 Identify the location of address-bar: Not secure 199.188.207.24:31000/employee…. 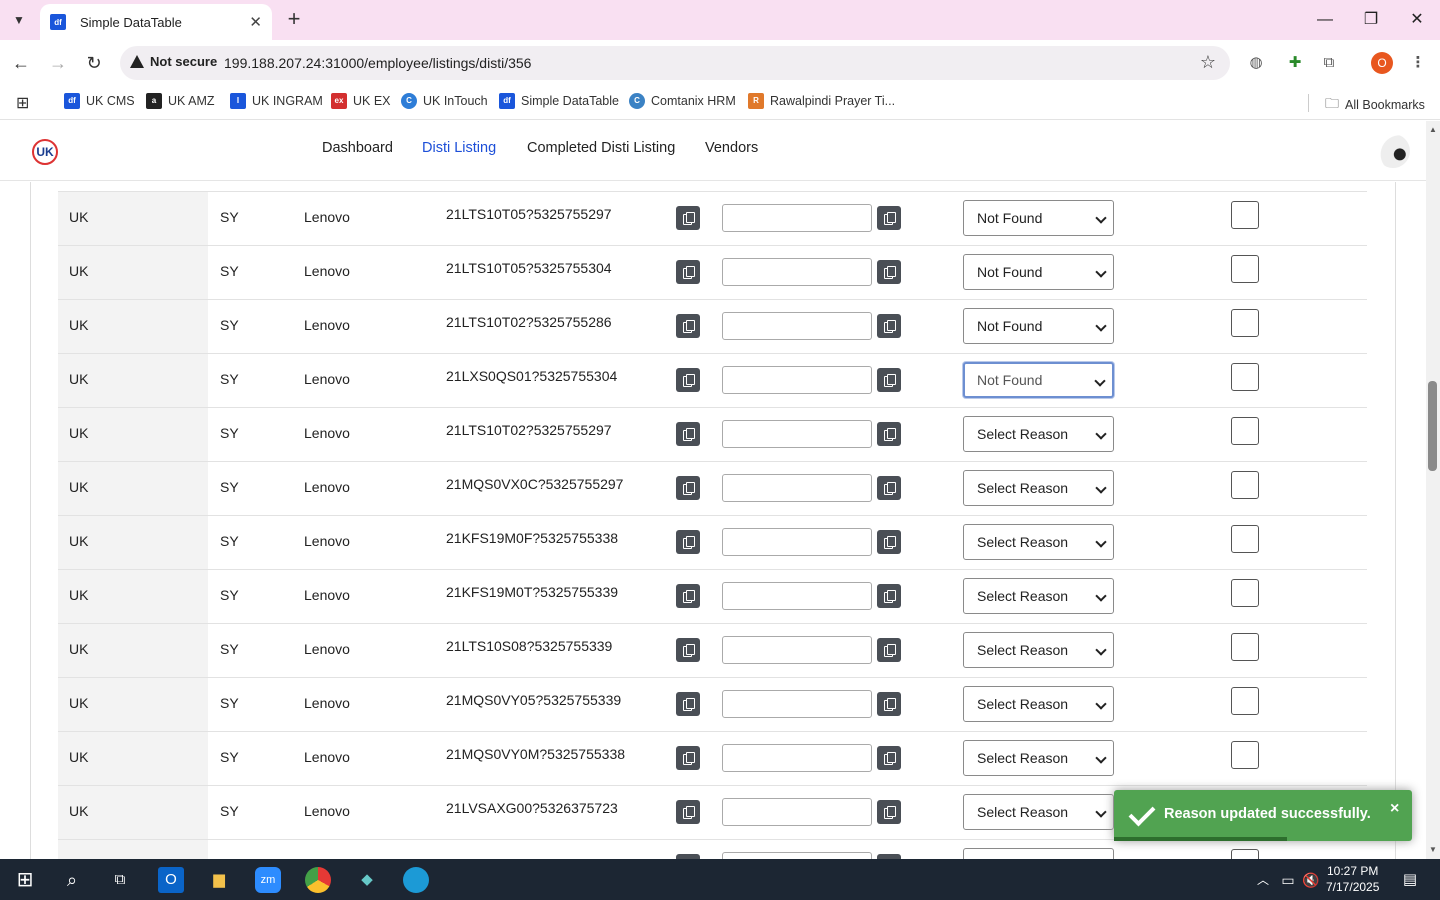
(675, 63).